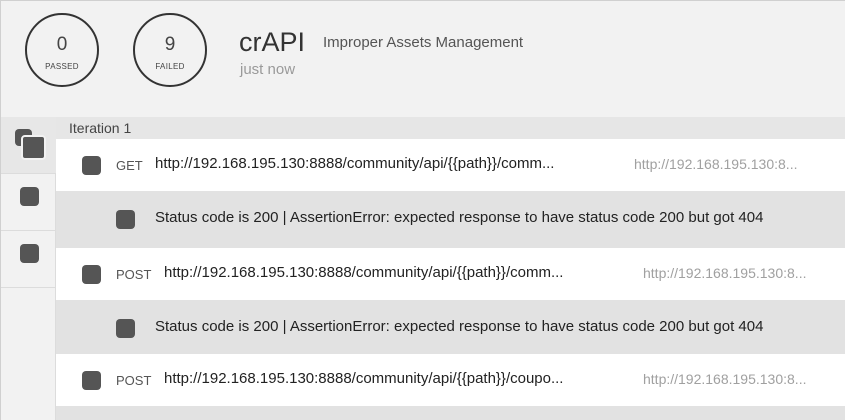 The width and height of the screenshot is (845, 420). I want to click on filter-failed-button, so click(28, 259).